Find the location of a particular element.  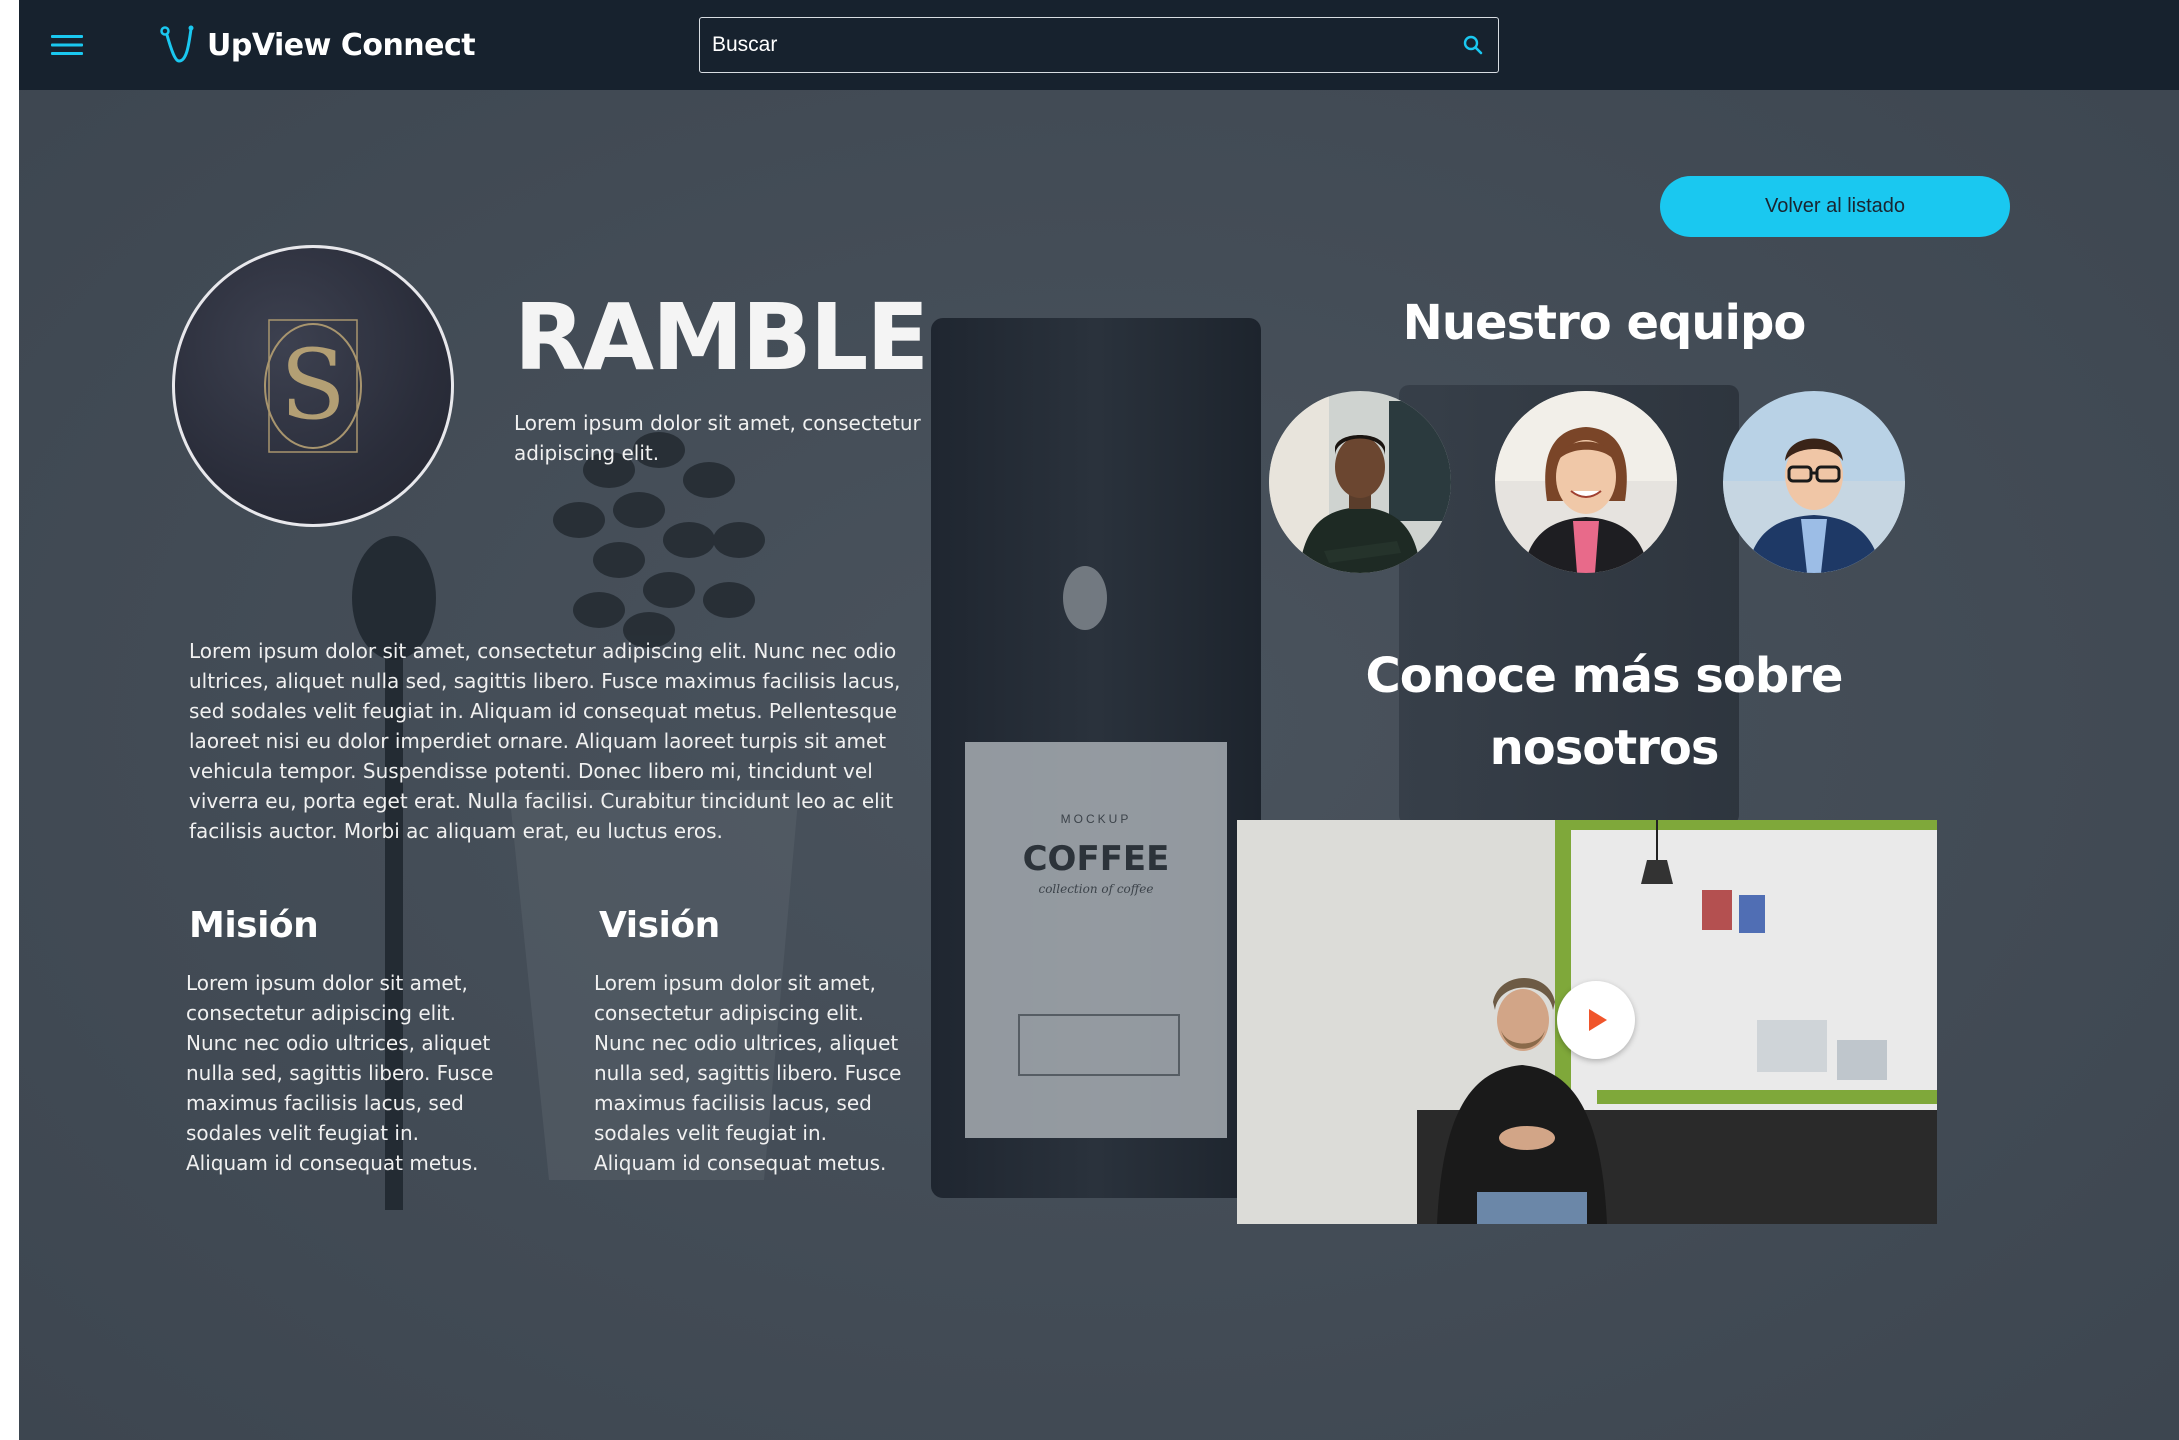

brand: UpView Connect is located at coordinates (316, 45).